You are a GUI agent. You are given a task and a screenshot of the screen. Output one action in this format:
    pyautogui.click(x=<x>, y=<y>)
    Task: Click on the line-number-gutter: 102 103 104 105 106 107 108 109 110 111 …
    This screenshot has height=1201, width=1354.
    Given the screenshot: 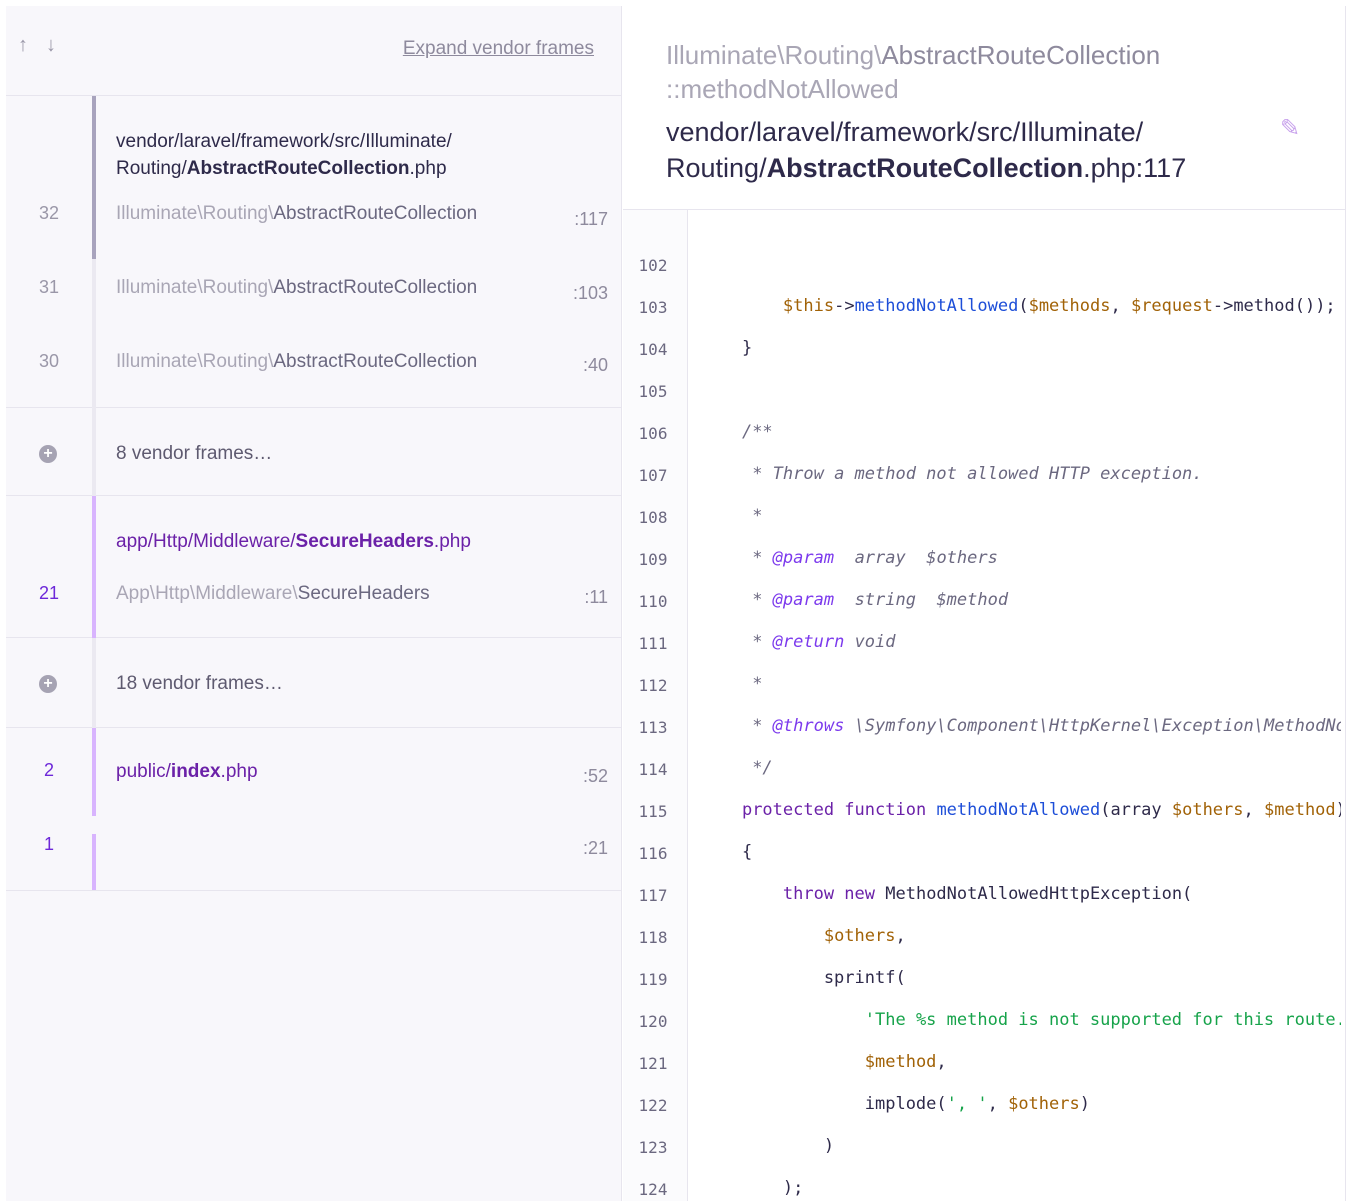 What is the action you would take?
    pyautogui.click(x=655, y=705)
    